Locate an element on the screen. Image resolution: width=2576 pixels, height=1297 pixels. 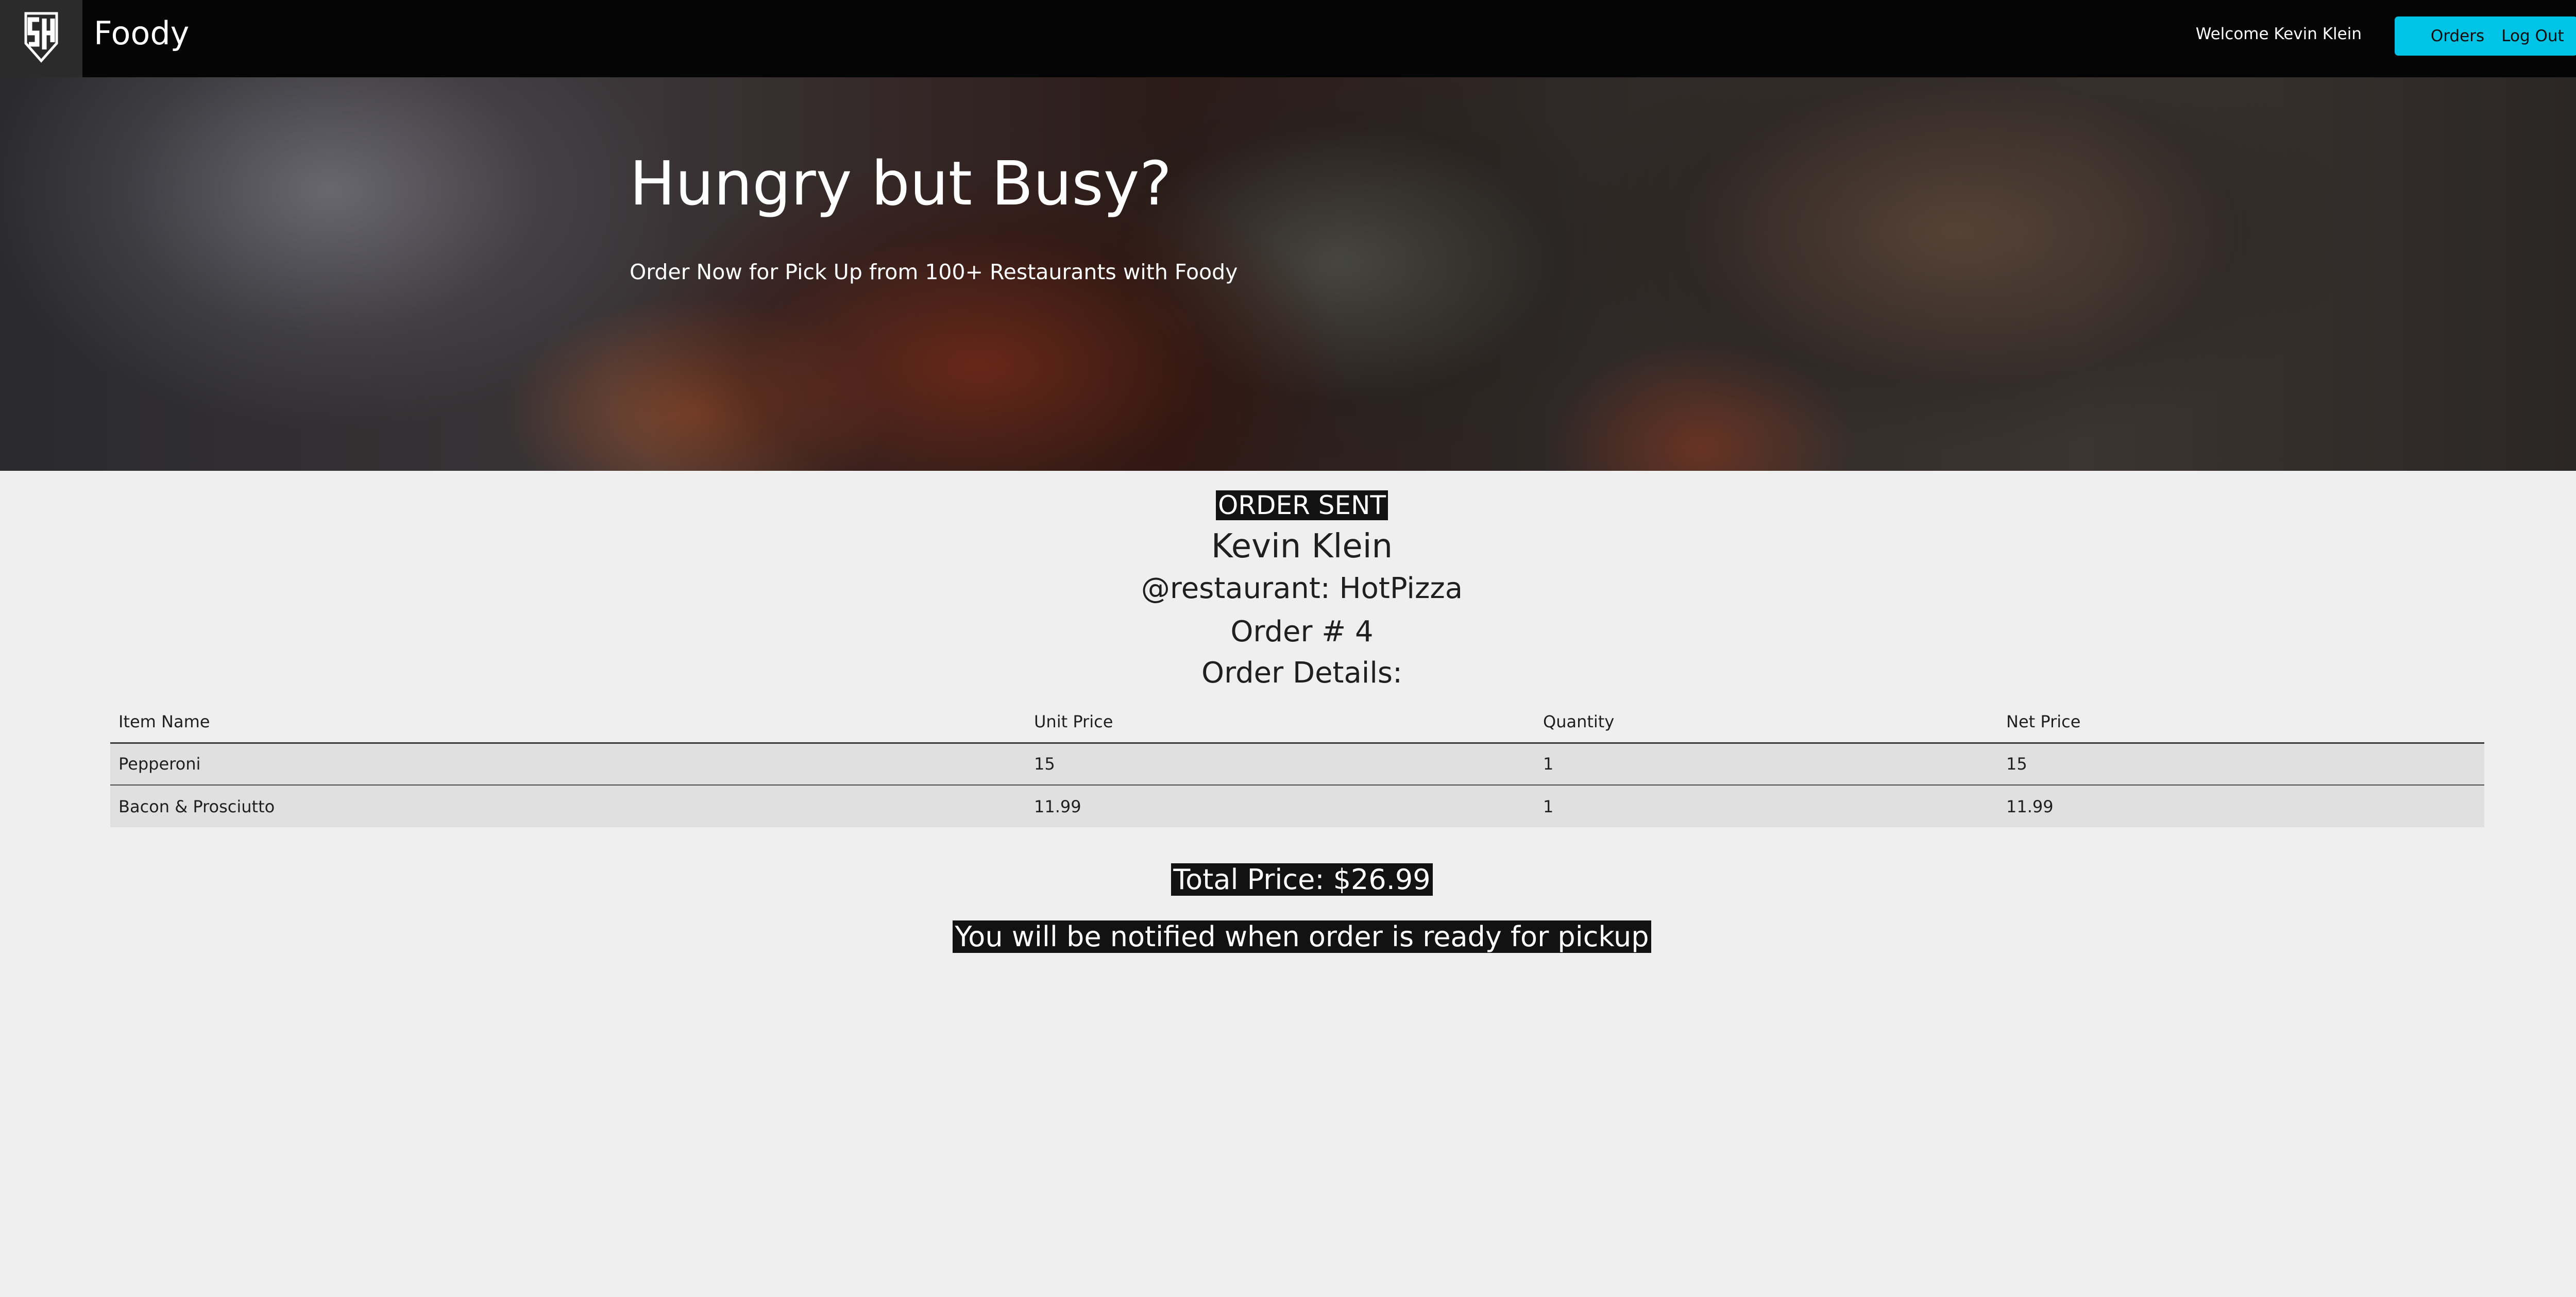
total-price: Total Price: $26.99 is located at coordinates (1302, 879).